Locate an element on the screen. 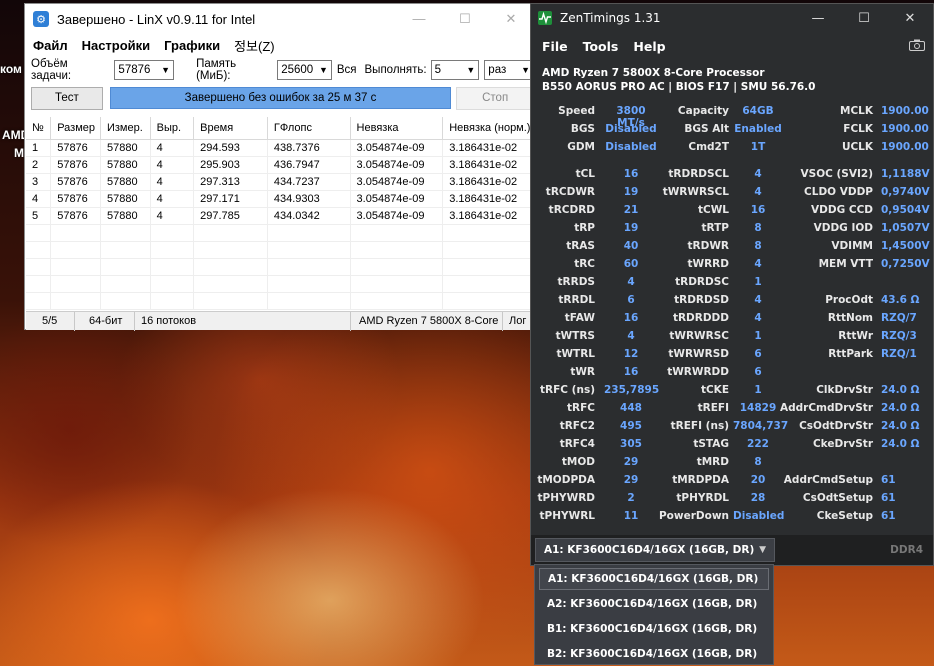 The image size is (934, 666). menu-file: File is located at coordinates (555, 46).